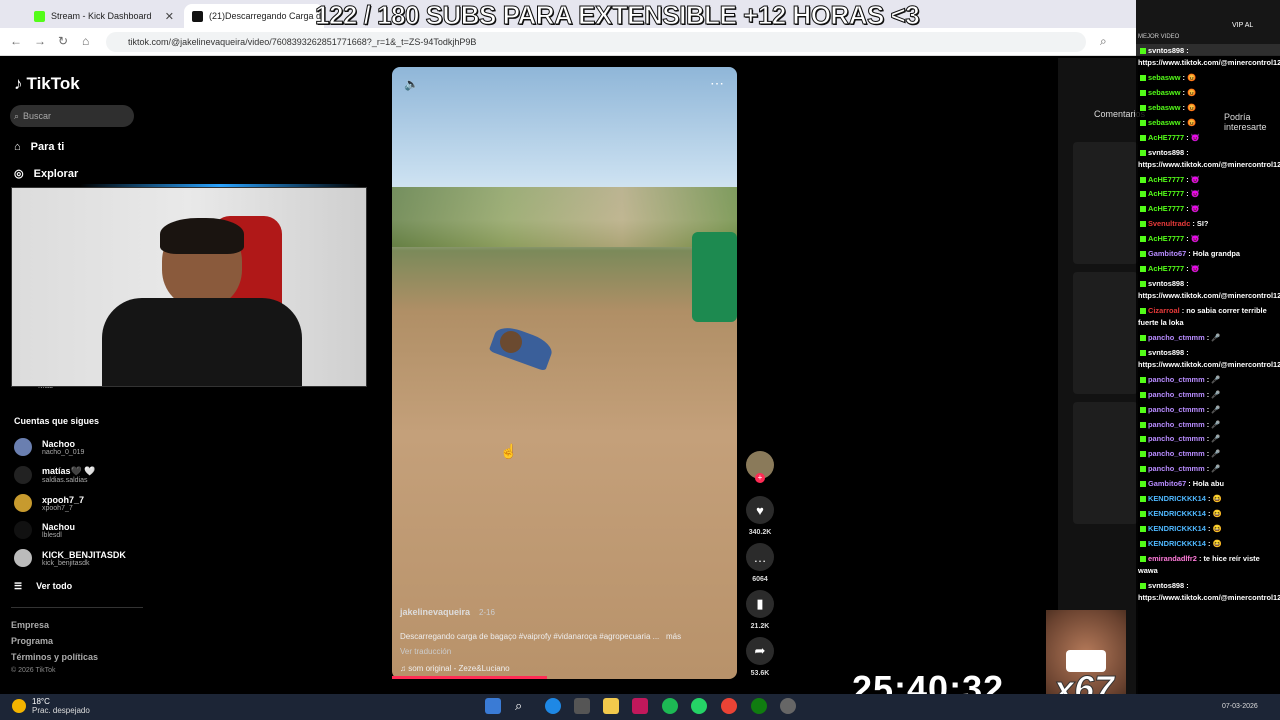 Image resolution: width=1280 pixels, height=720 pixels. What do you see at coordinates (46, 174) in the screenshot?
I see `nav-item-explorar: ◎ Explorar` at bounding box center [46, 174].